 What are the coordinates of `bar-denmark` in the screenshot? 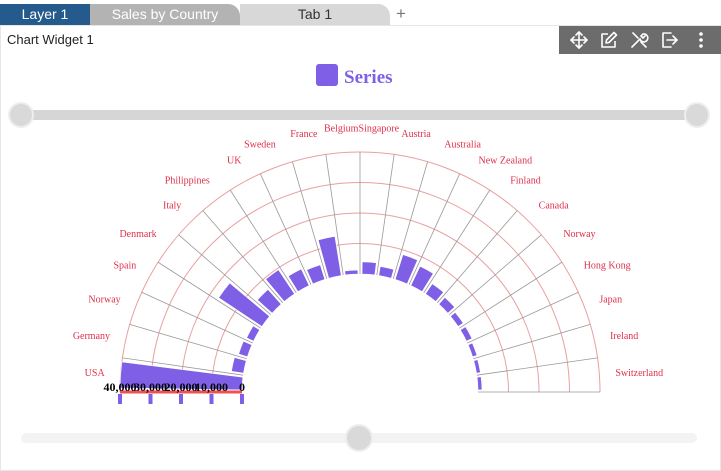 It's located at (244, 304).